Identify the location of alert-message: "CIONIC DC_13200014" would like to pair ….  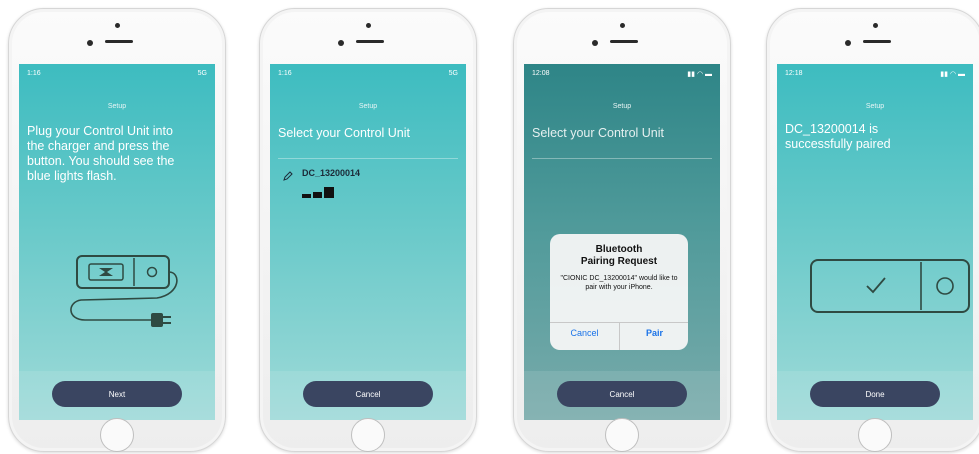
(619, 283).